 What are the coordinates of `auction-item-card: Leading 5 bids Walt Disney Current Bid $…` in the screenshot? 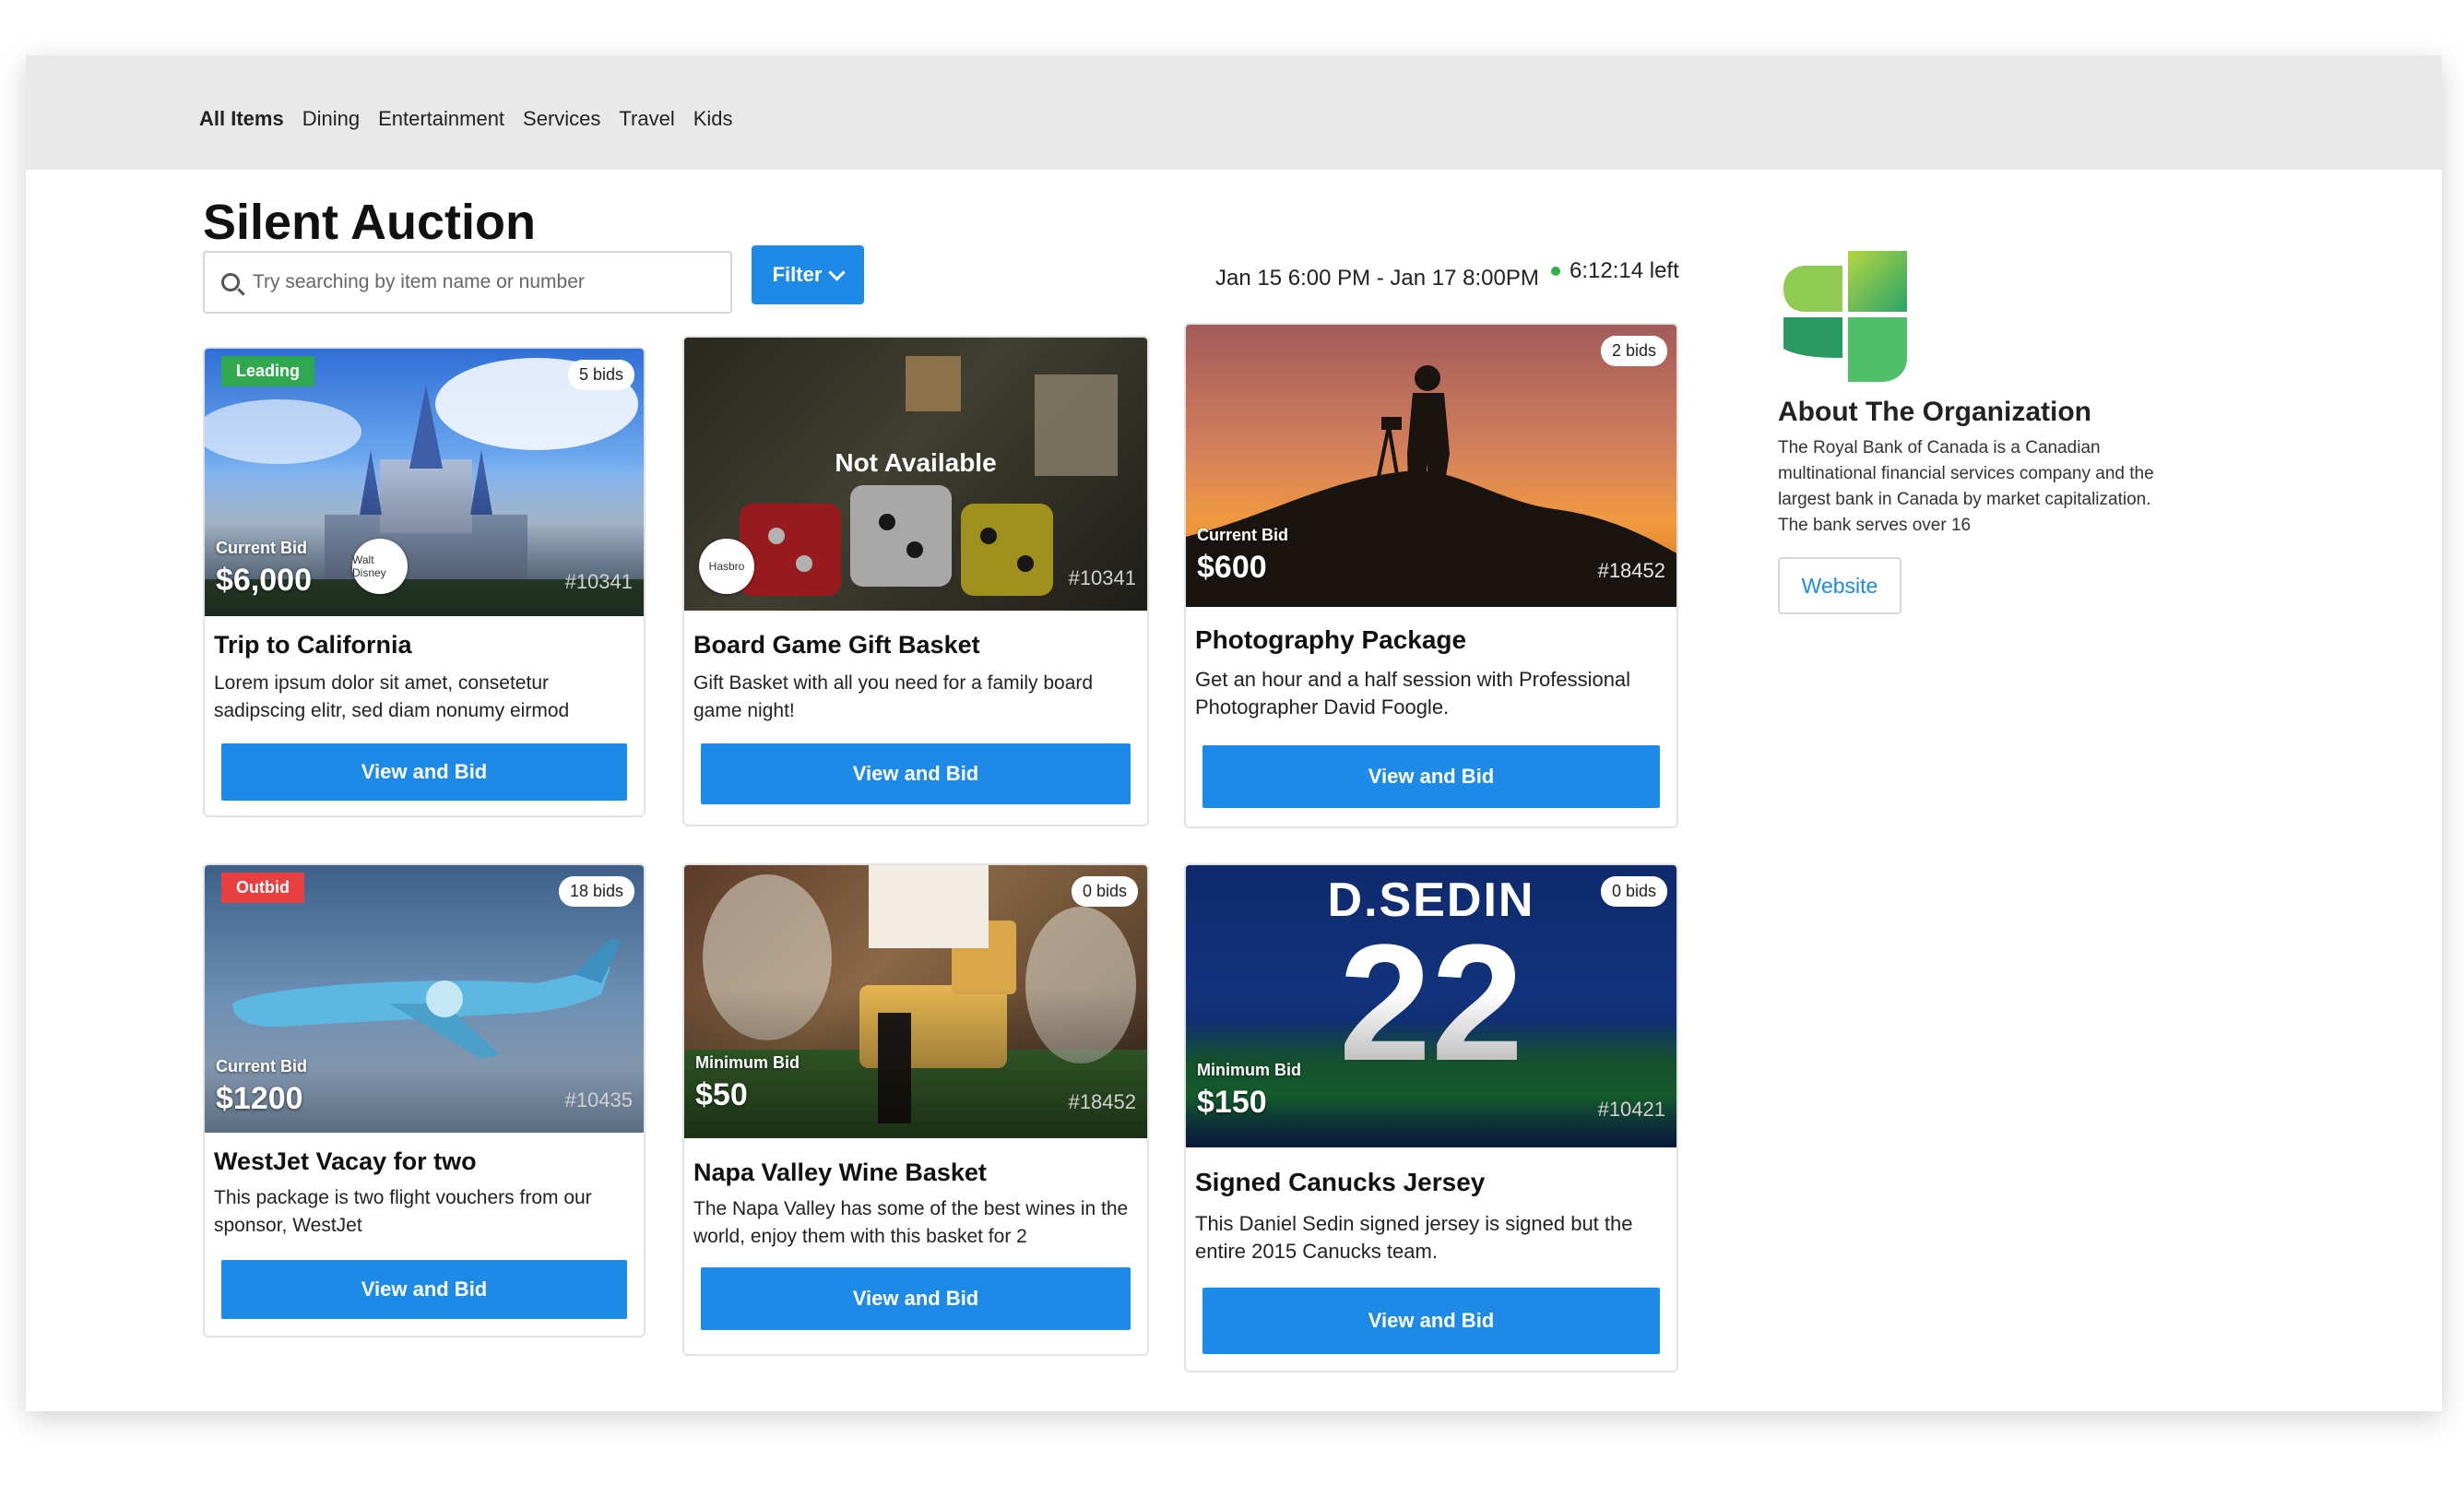 It's located at (425, 582).